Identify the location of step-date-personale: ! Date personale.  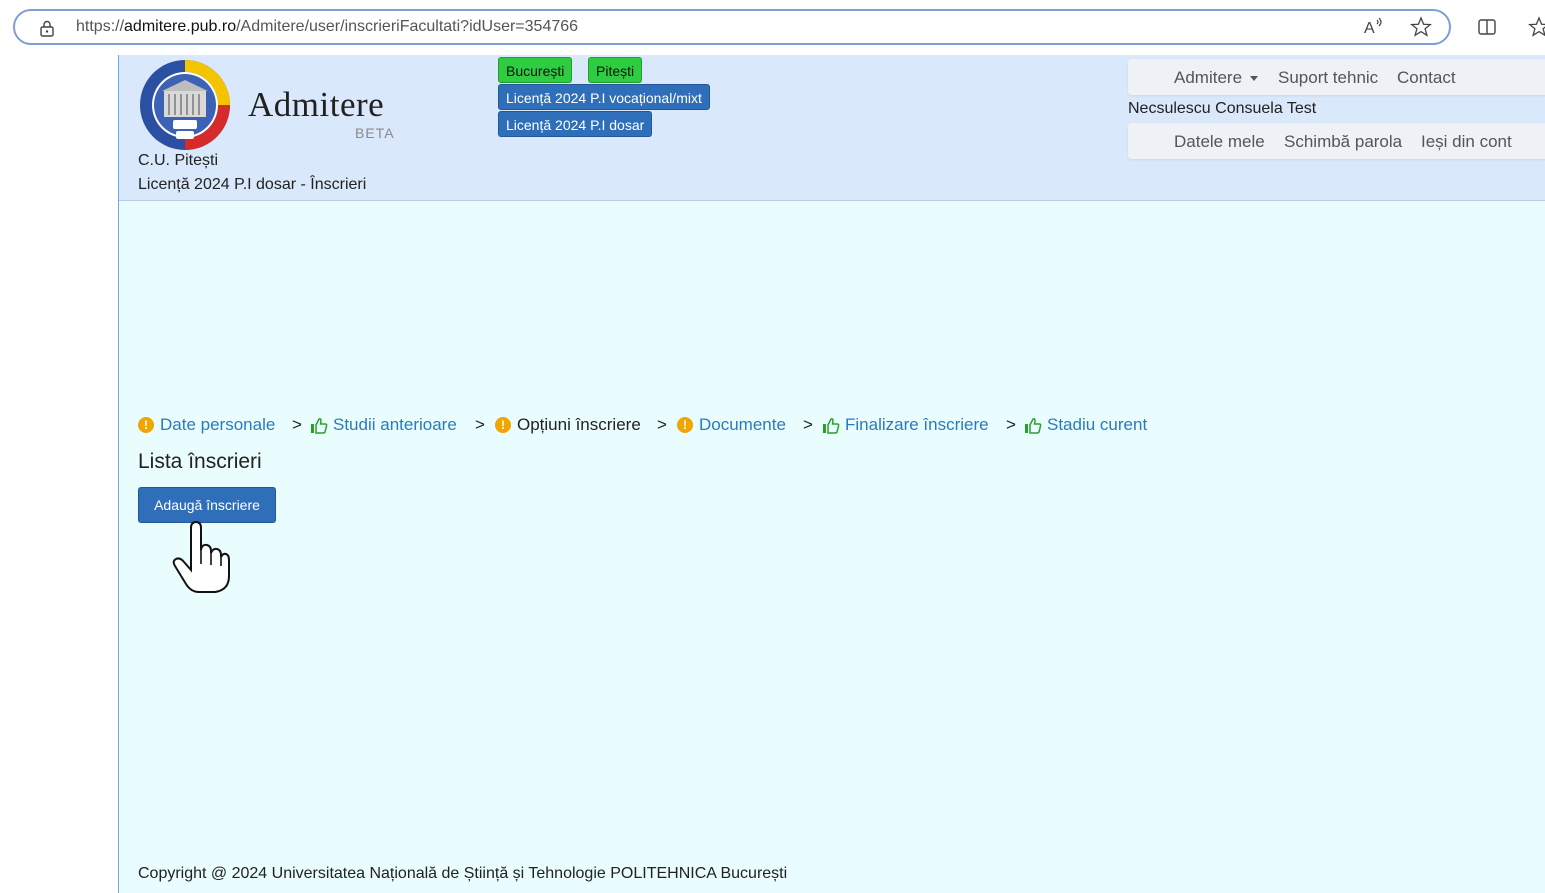
(206, 425).